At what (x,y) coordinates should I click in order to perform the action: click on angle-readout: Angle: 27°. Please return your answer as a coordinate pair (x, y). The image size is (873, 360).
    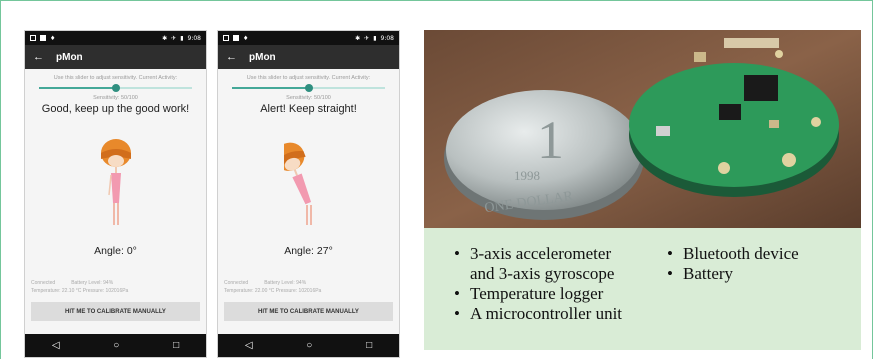
    Looking at the image, I should click on (308, 251).